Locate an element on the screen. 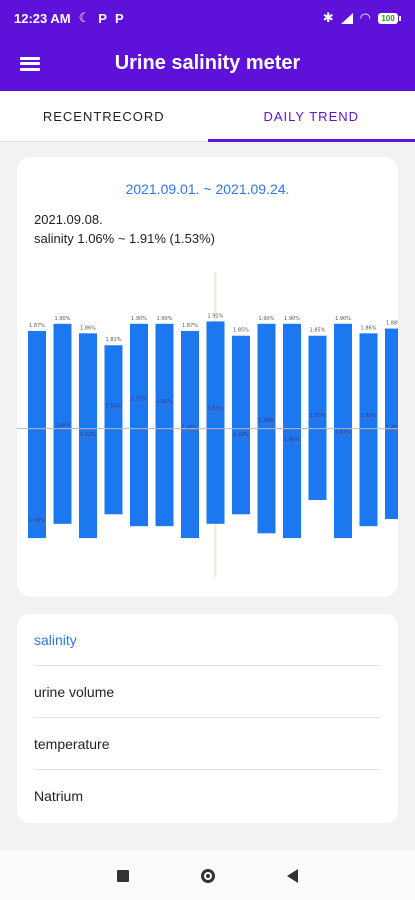  status-left: 12:23 AM ☾ P P is located at coordinates (69, 18).